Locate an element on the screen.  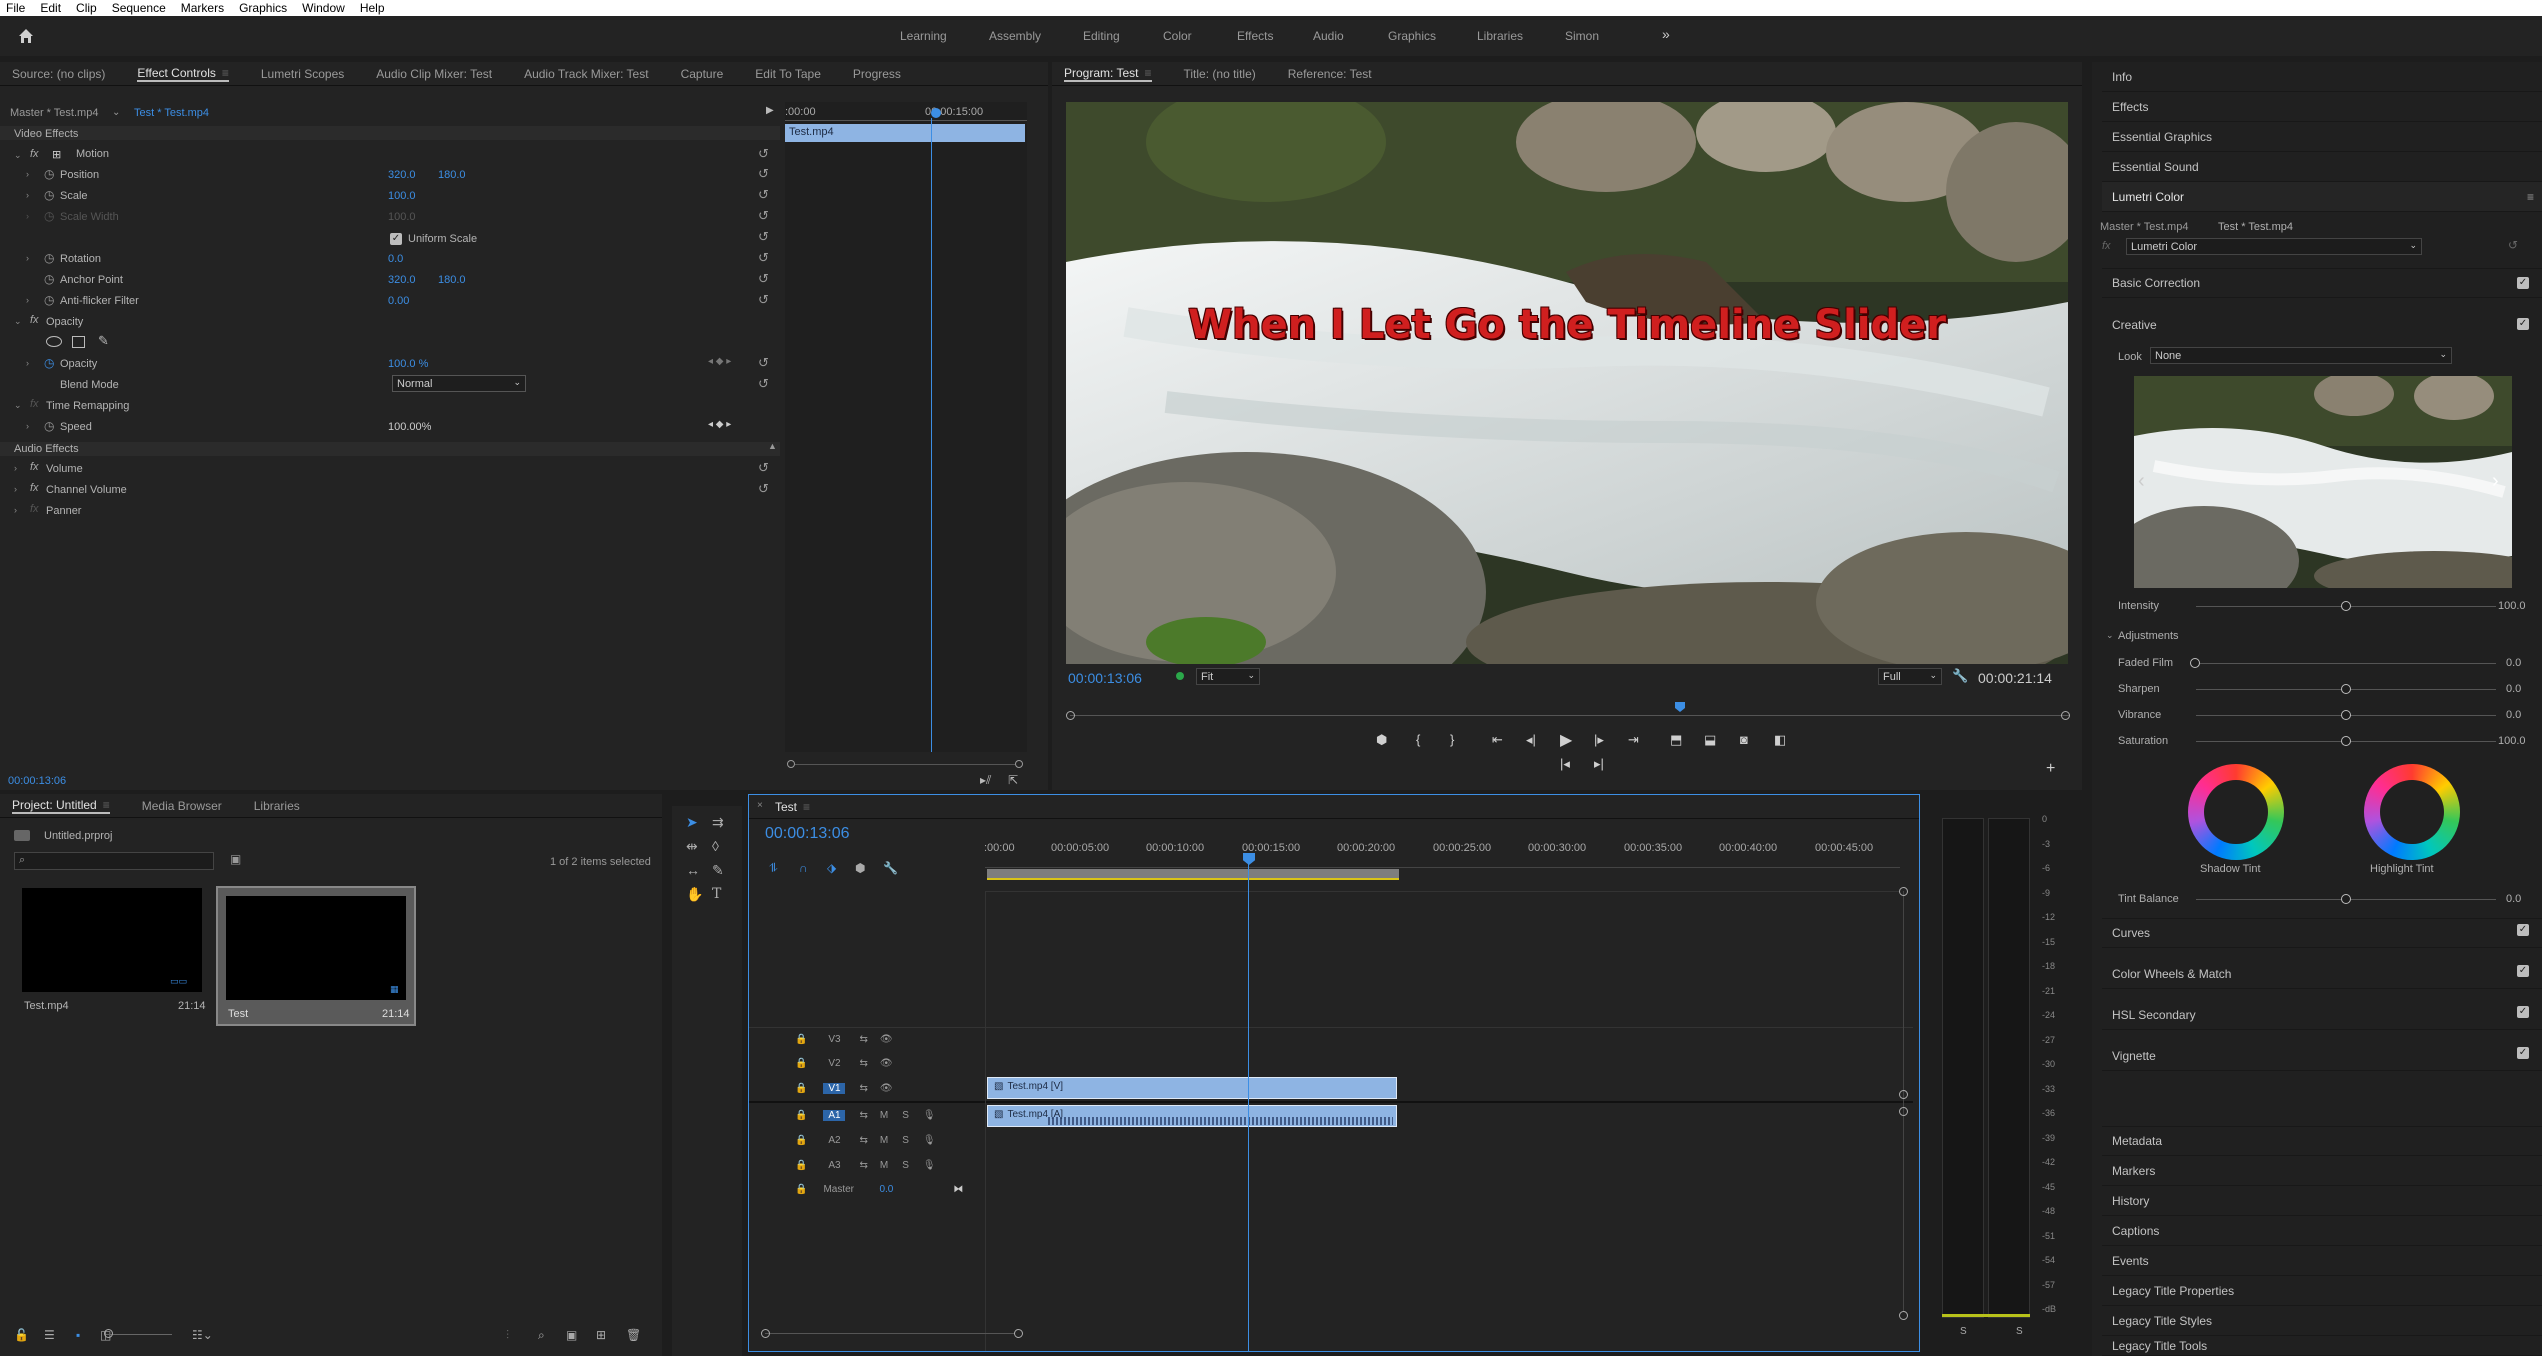
speed-expand-icon: › is located at coordinates (27, 426).